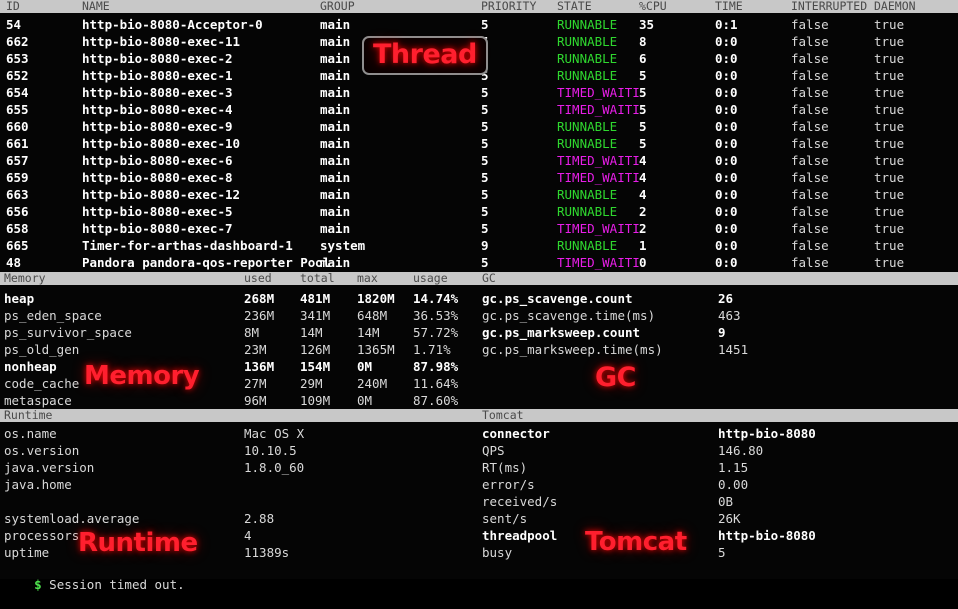  What do you see at coordinates (520, 501) in the screenshot?
I see `tomcat-row-name: received/s` at bounding box center [520, 501].